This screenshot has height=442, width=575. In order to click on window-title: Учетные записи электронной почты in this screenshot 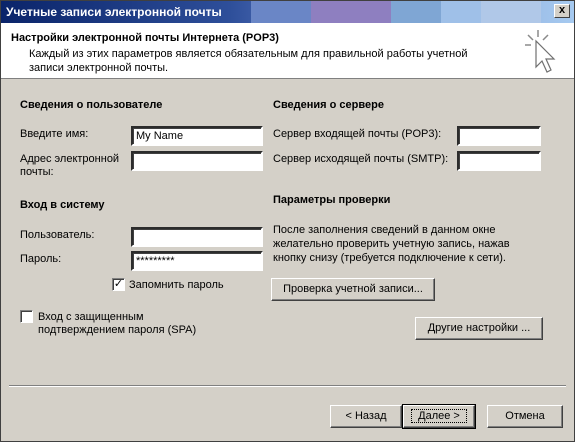, I will do `click(114, 12)`.